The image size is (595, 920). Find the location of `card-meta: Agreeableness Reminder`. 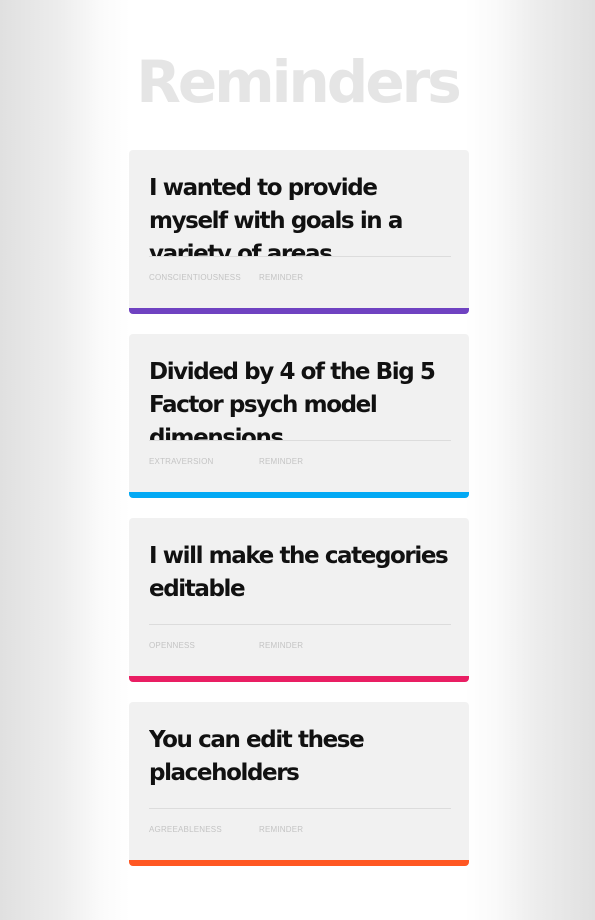

card-meta: Agreeableness Reminder is located at coordinates (226, 829).